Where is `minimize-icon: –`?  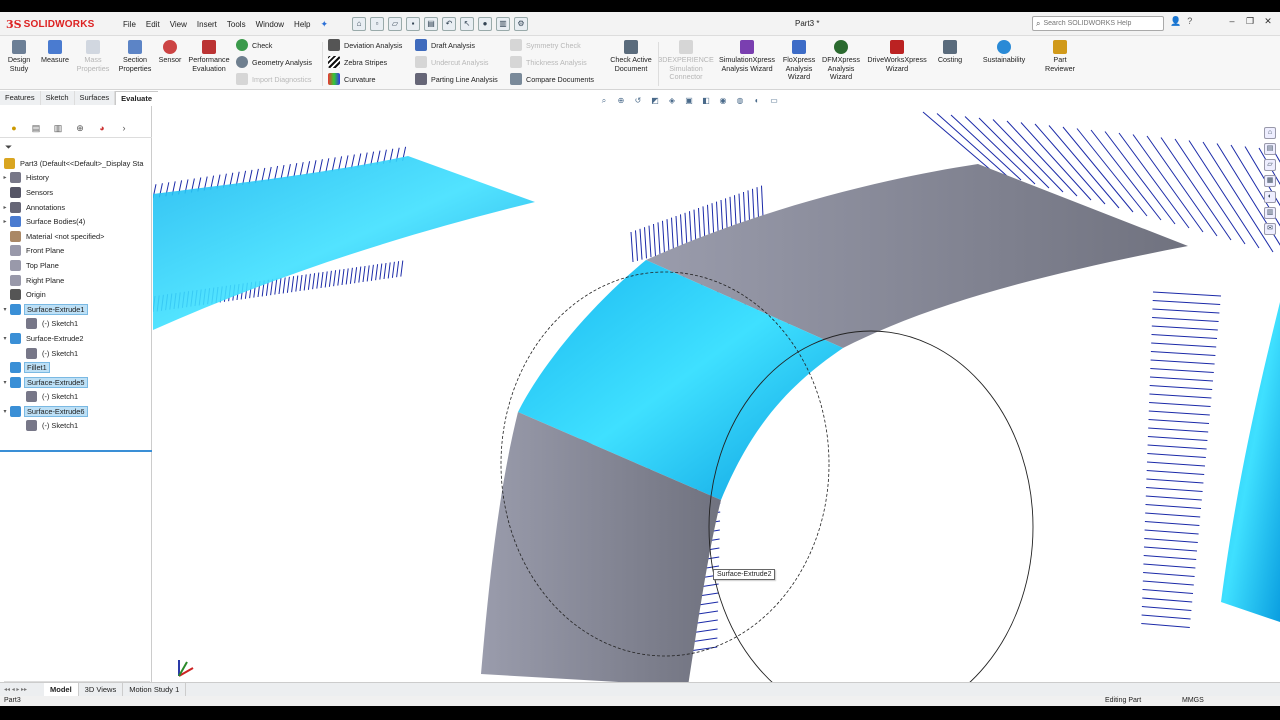 minimize-icon: – is located at coordinates (1232, 21).